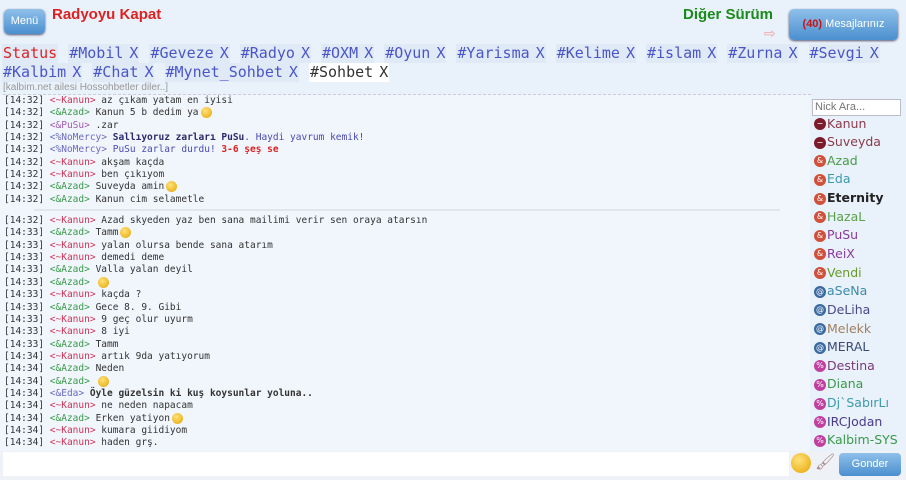 Image resolution: width=906 pixels, height=480 pixels. What do you see at coordinates (859, 180) in the screenshot?
I see `nick-item: & Eda` at bounding box center [859, 180].